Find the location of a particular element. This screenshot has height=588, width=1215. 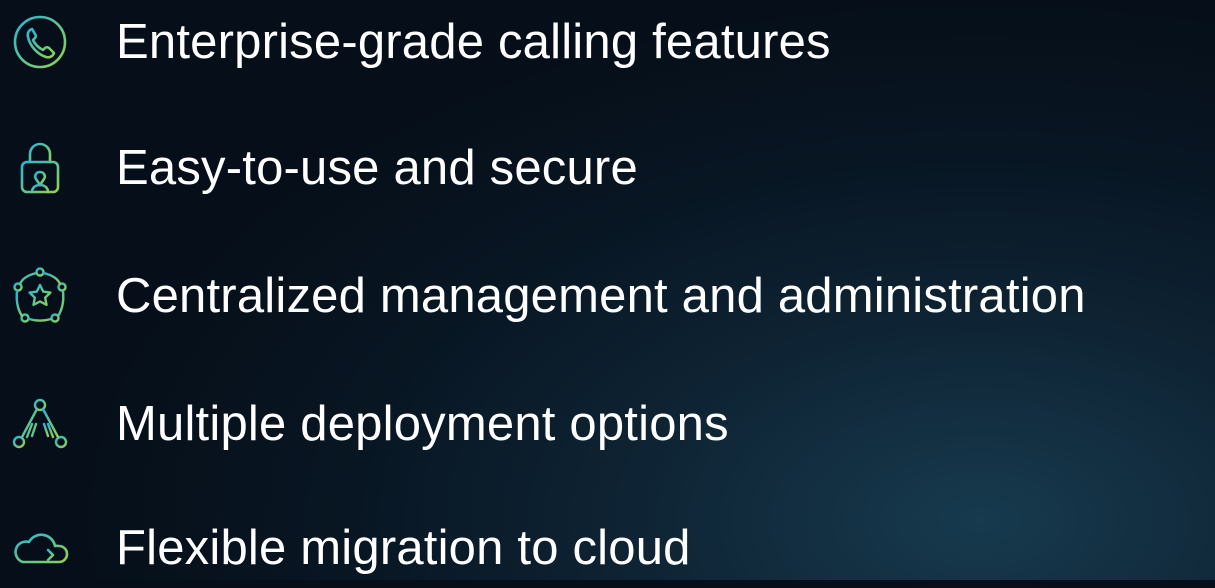

network-triangle-icon is located at coordinates (40, 424).